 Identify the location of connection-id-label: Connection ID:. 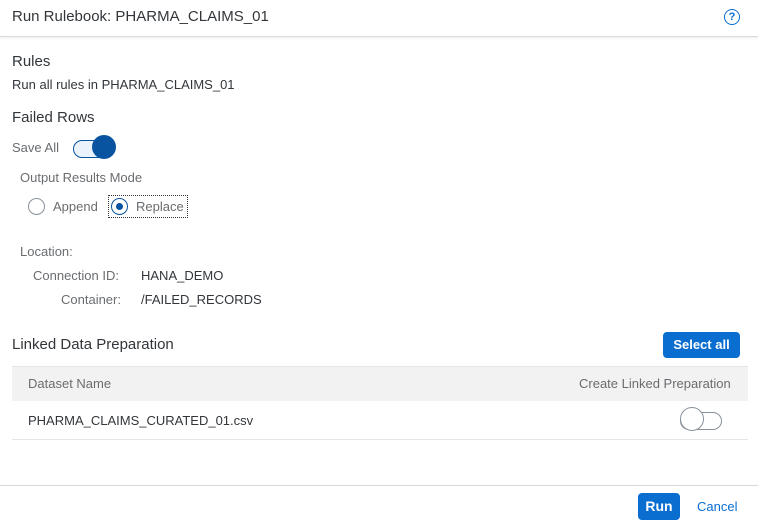
(76, 275).